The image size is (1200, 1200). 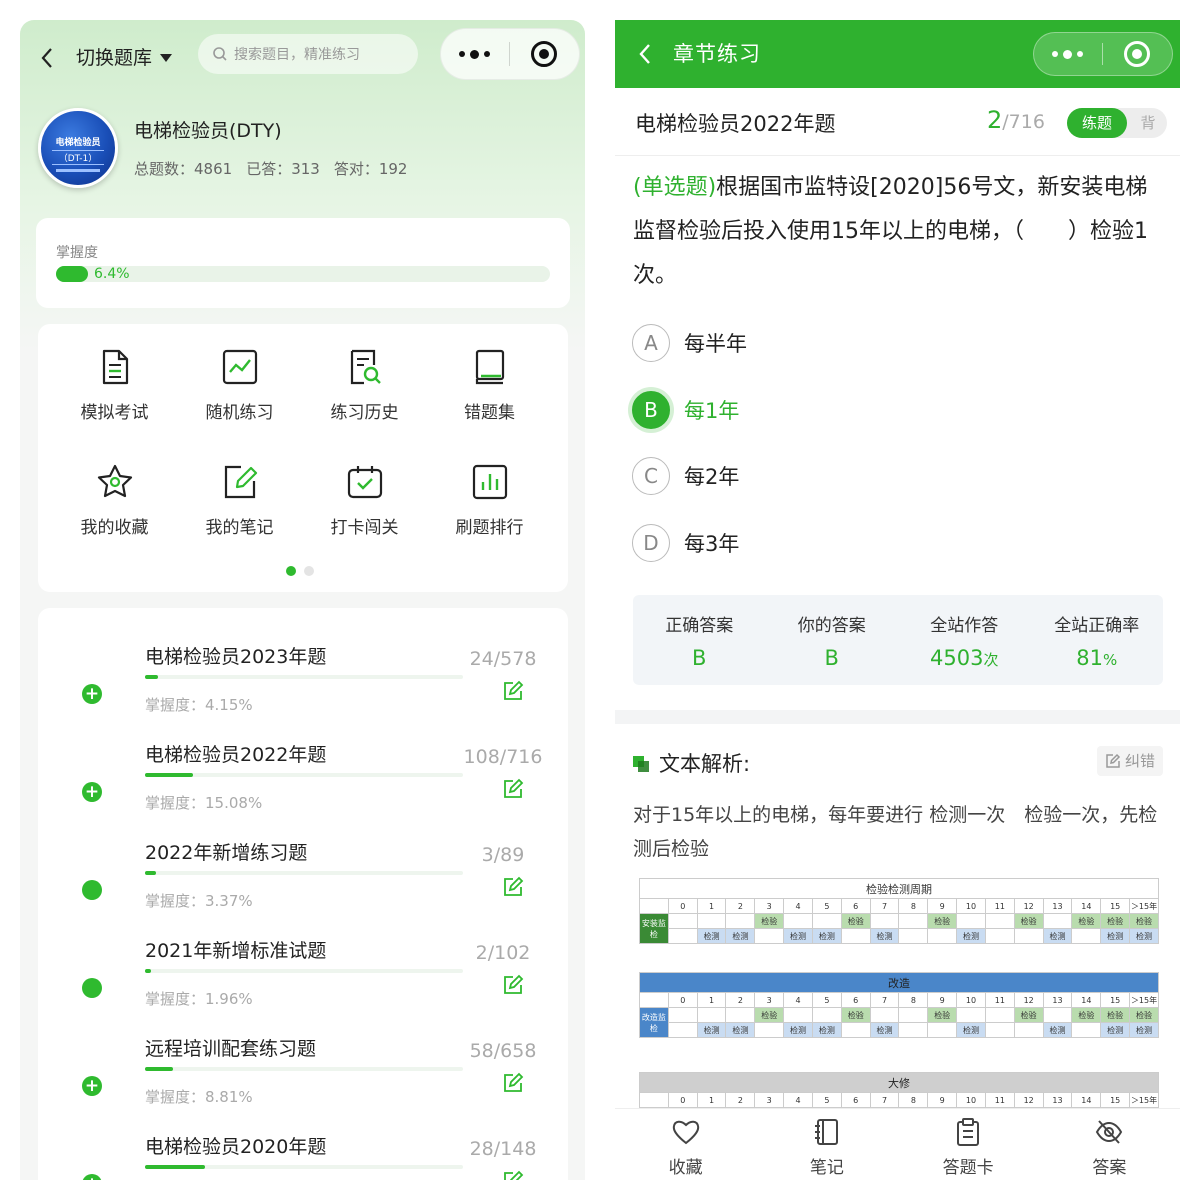 I want to click on miniprogram-capsule, so click(x=510, y=54).